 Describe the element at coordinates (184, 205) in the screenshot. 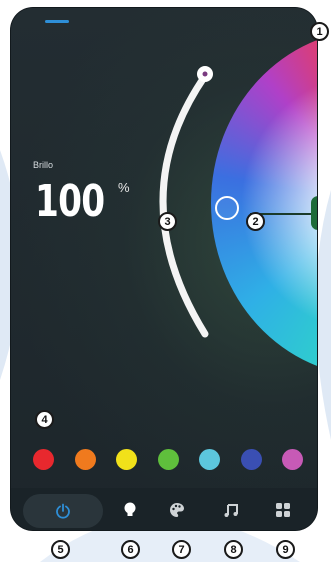

I see `brightness-arc-track` at that location.